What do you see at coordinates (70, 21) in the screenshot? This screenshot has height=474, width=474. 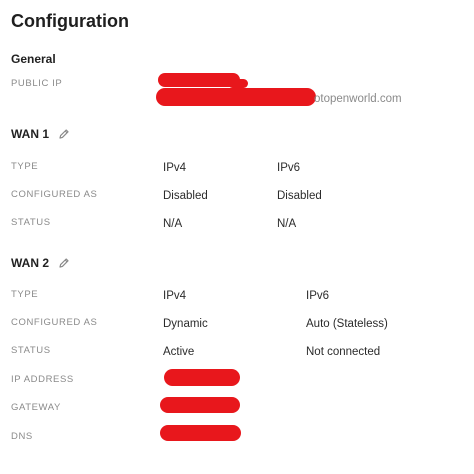 I see `page-title: Configuration` at bounding box center [70, 21].